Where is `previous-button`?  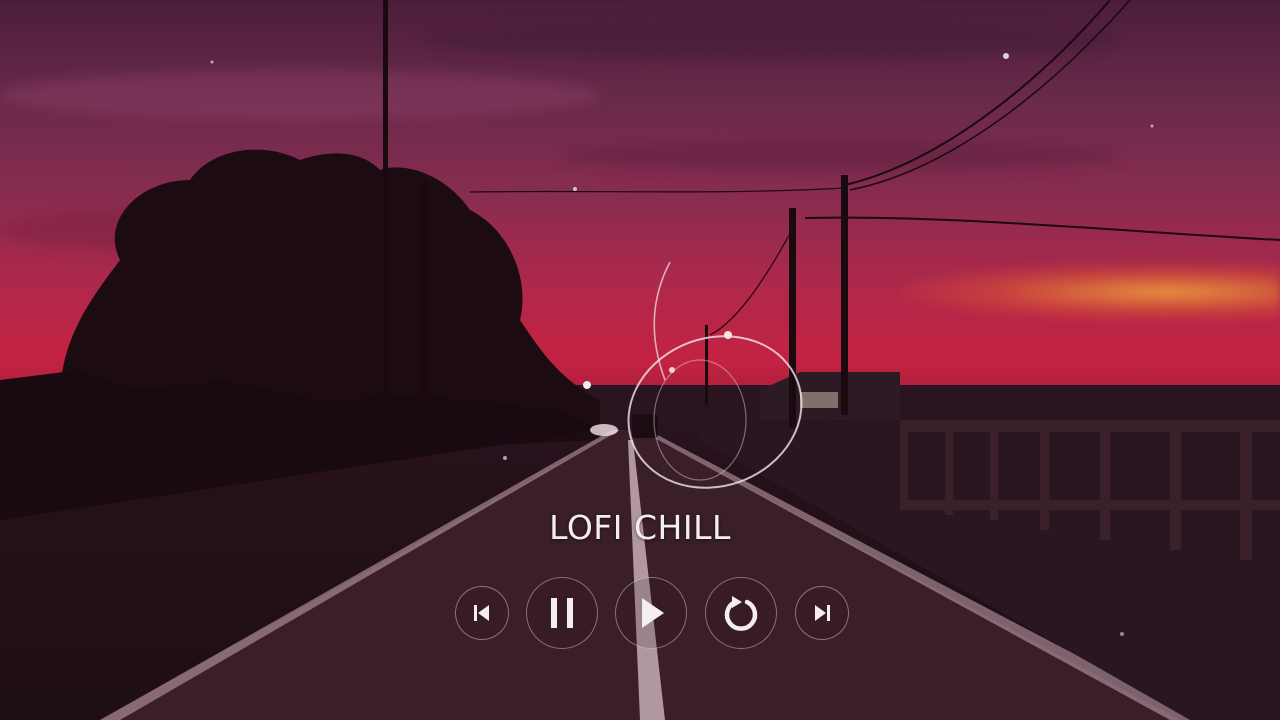
previous-button is located at coordinates (482, 613).